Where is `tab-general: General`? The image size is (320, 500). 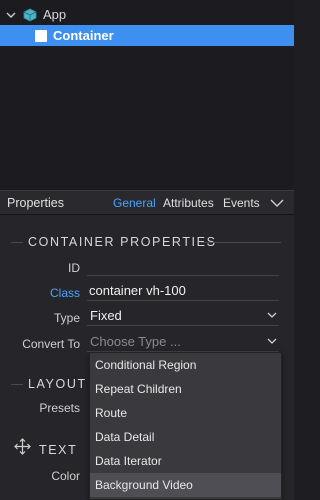
tab-general: General is located at coordinates (134, 203).